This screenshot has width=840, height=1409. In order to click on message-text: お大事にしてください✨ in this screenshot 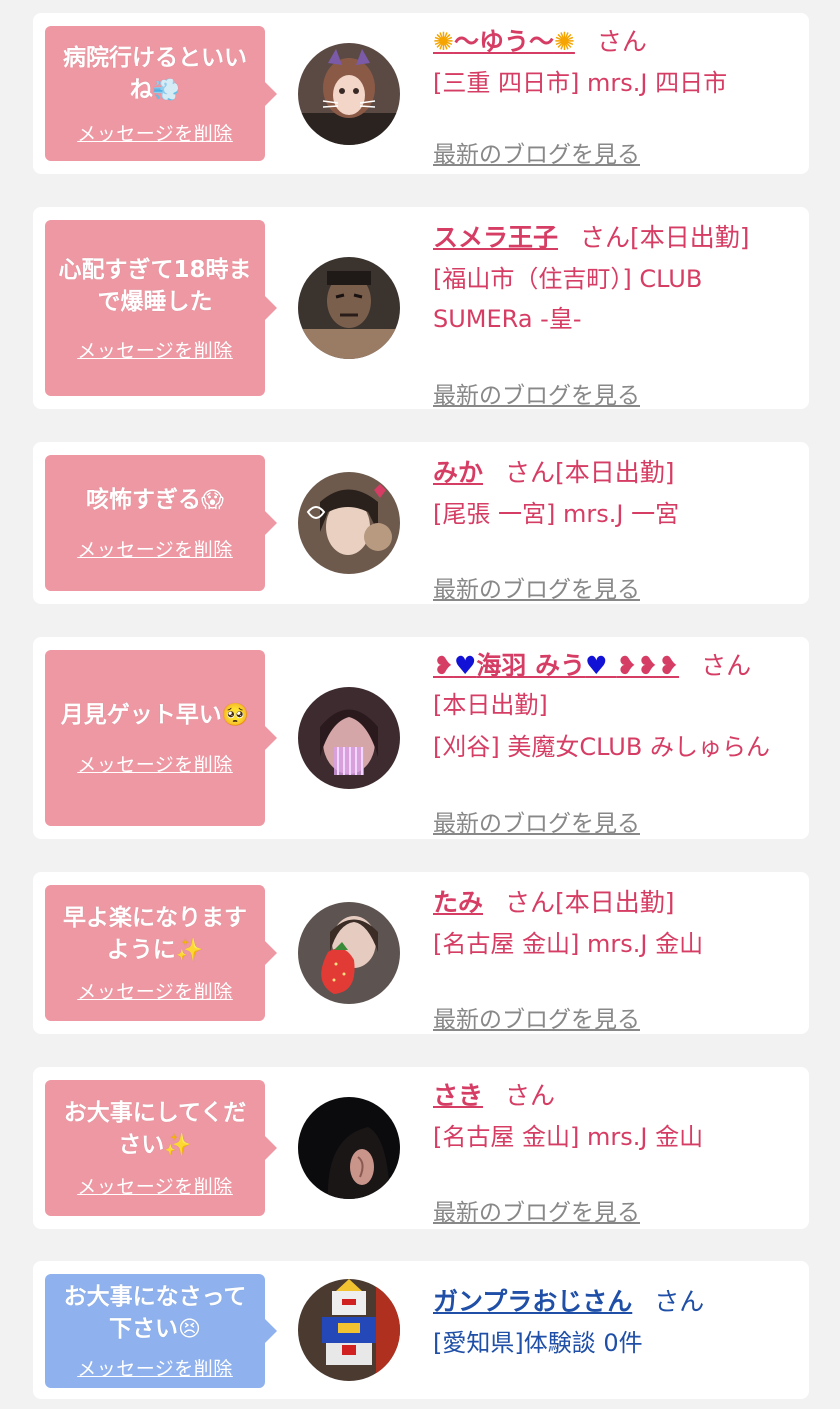, I will do `click(155, 1129)`.